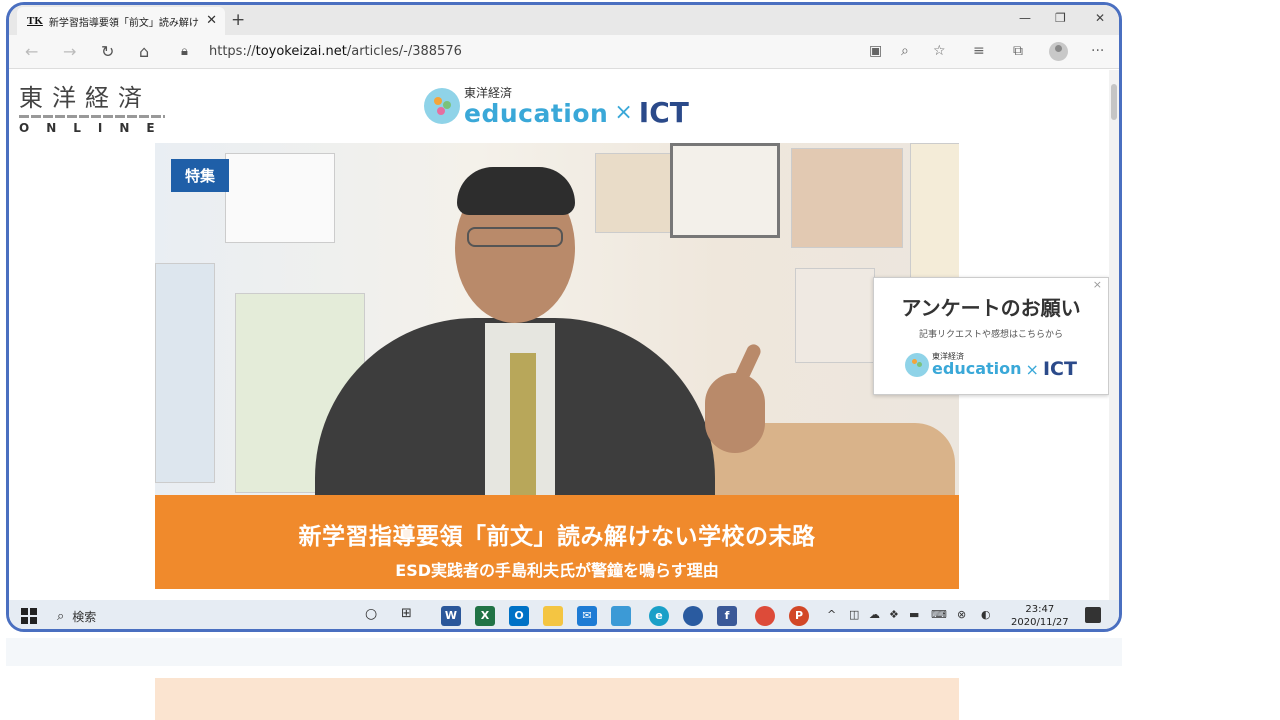 The width and height of the screenshot is (1280, 720). Describe the element at coordinates (123, 23) in the screenshot. I see `tab-title: 新学習指導要領「前文」読み解けな` at that location.